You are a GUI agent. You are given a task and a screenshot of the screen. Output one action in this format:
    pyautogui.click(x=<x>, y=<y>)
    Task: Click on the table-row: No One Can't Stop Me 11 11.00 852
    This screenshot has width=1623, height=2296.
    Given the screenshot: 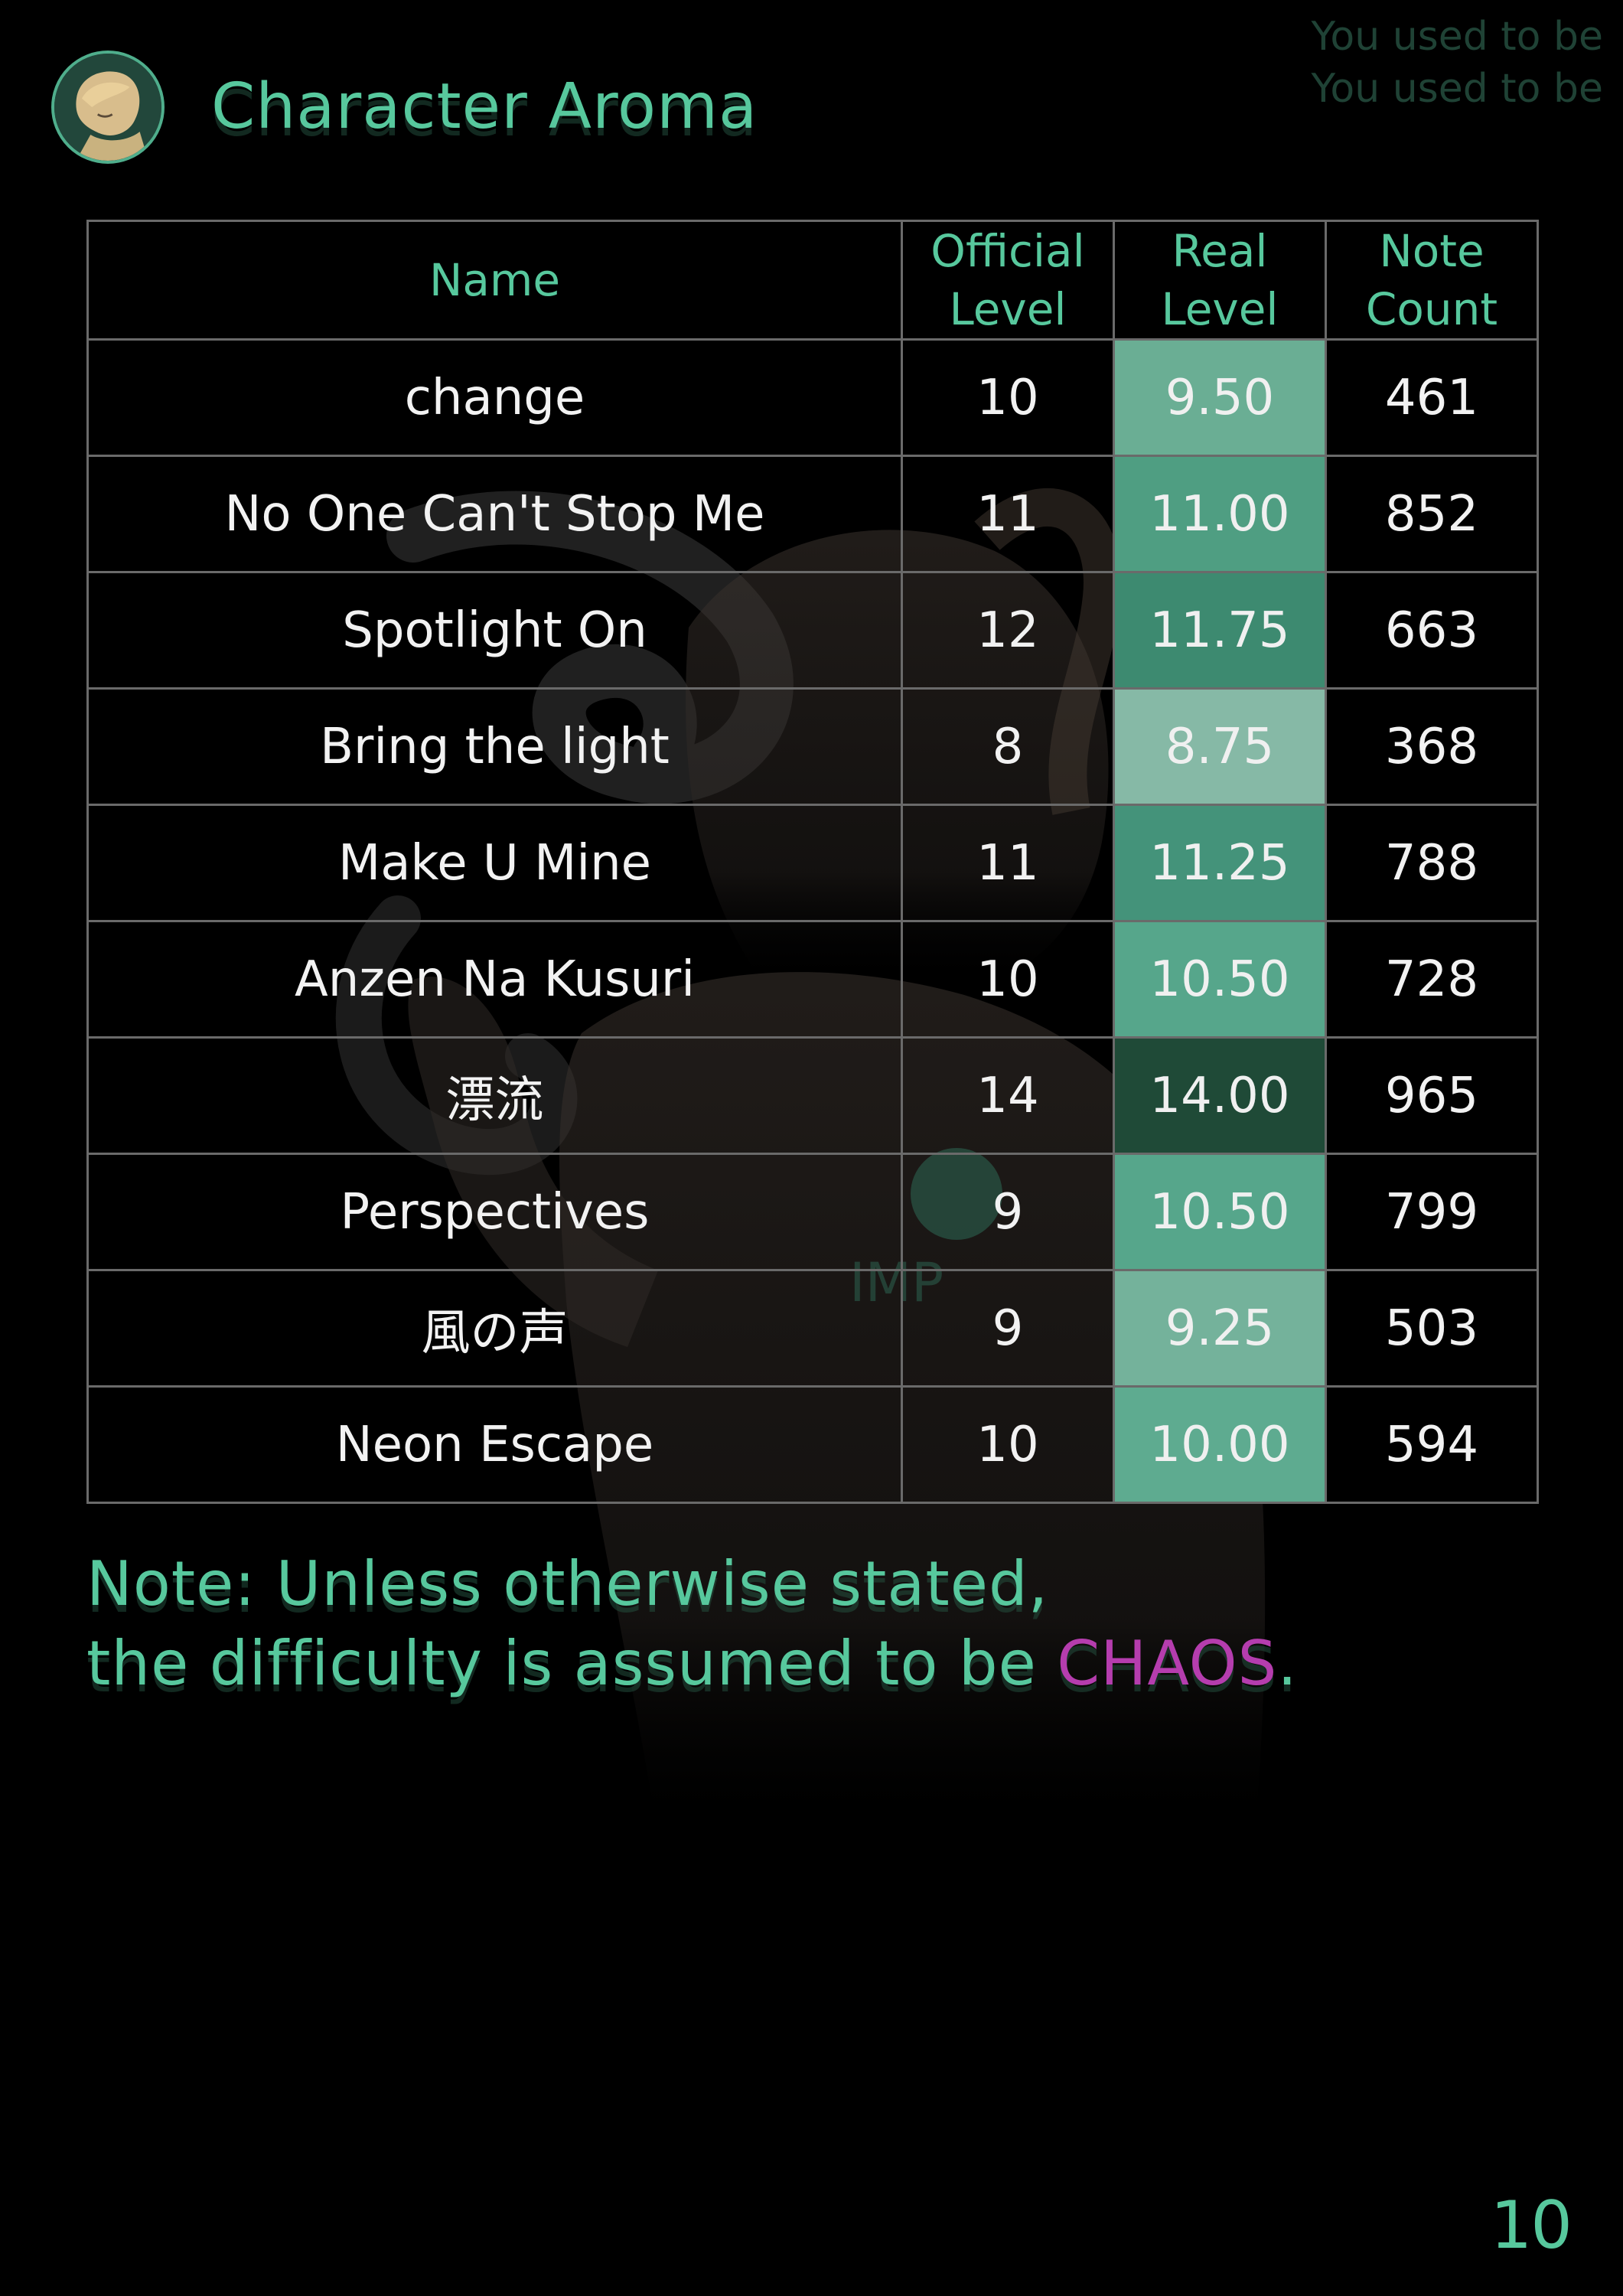 What is the action you would take?
    pyautogui.click(x=812, y=514)
    